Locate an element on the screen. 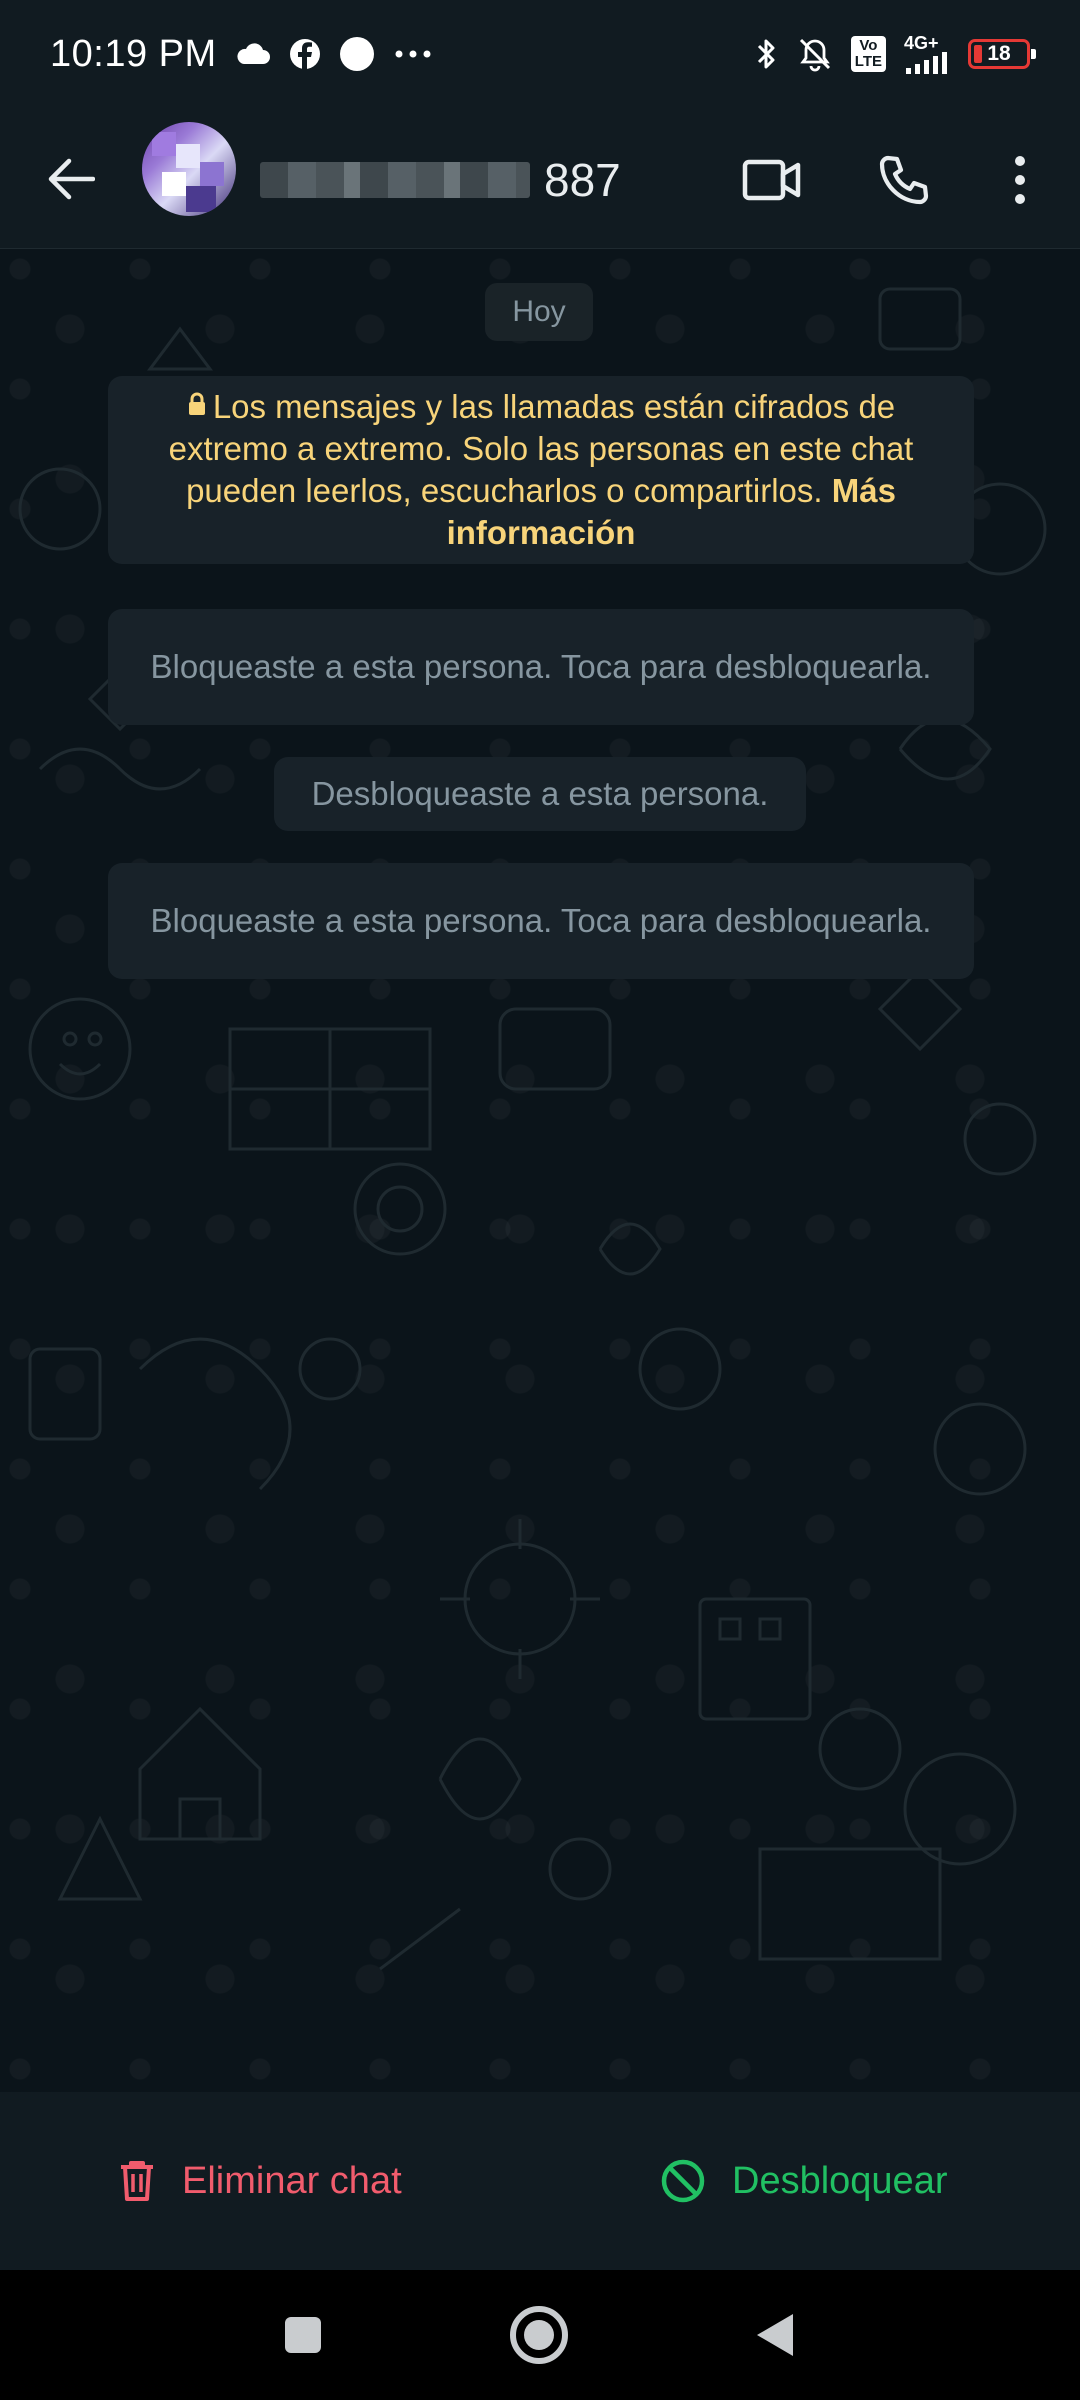 The height and width of the screenshot is (2400, 1080). more-vert-icon is located at coordinates (1020, 180).